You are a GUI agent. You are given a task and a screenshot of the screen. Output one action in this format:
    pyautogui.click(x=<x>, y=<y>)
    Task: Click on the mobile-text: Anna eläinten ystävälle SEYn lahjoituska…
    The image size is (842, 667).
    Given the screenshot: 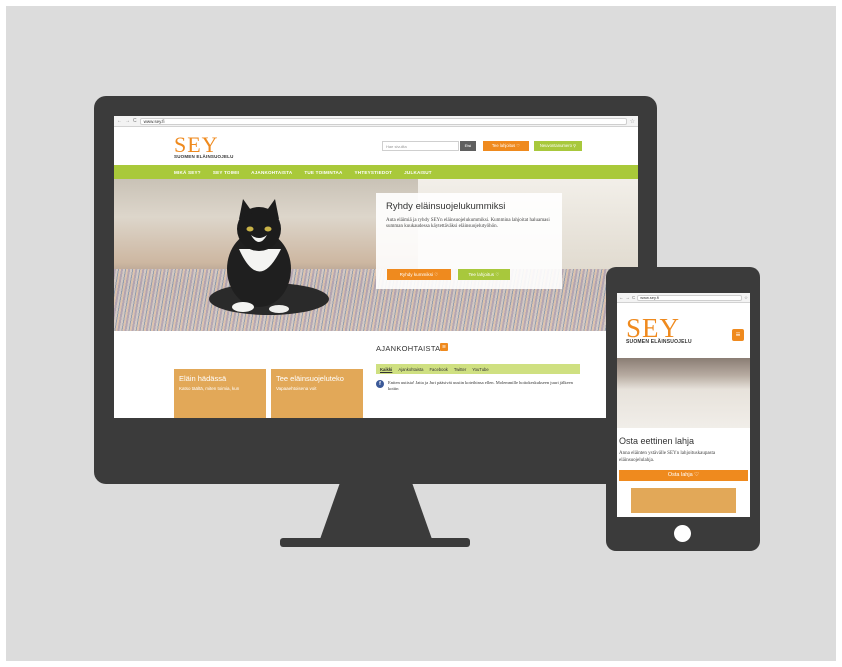 What is the action you would take?
    pyautogui.click(x=667, y=457)
    